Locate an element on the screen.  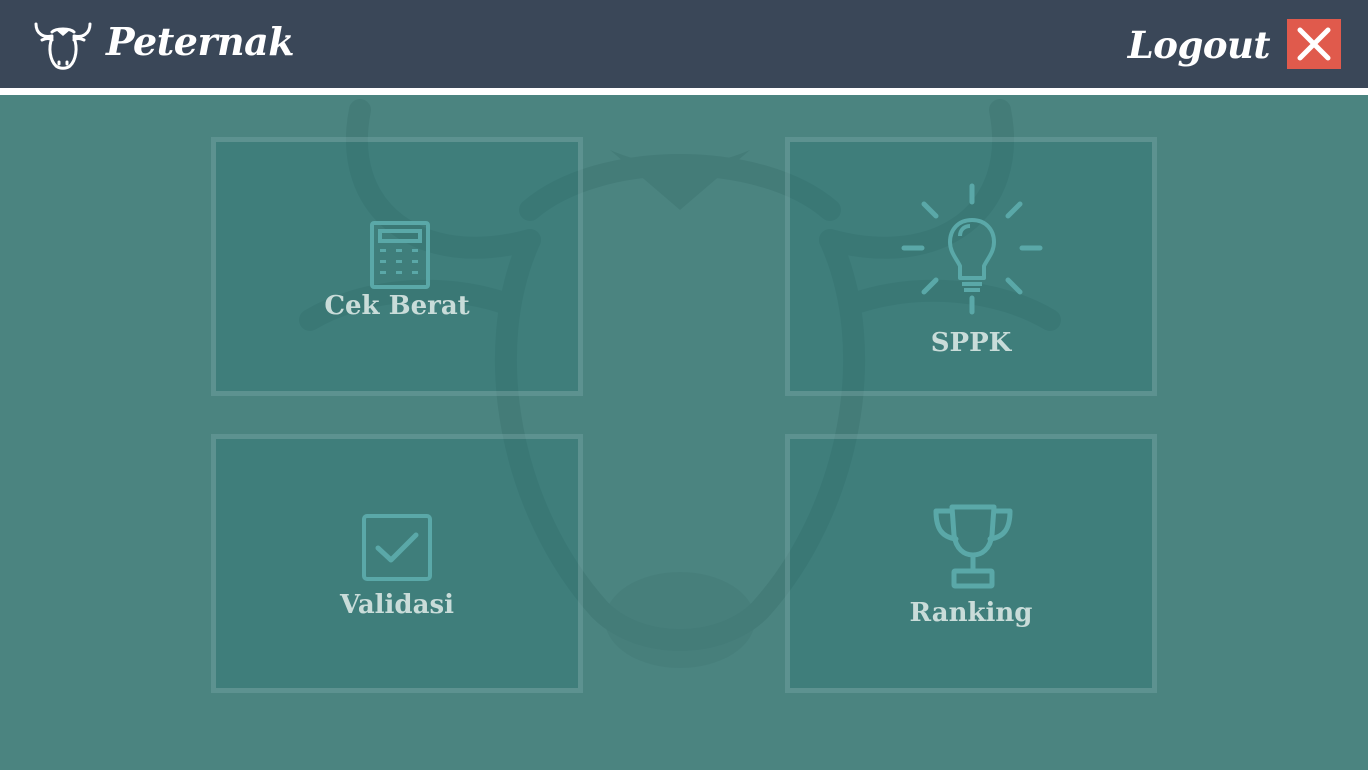
menu-tile-validasi: Validasi is located at coordinates (397, 563).